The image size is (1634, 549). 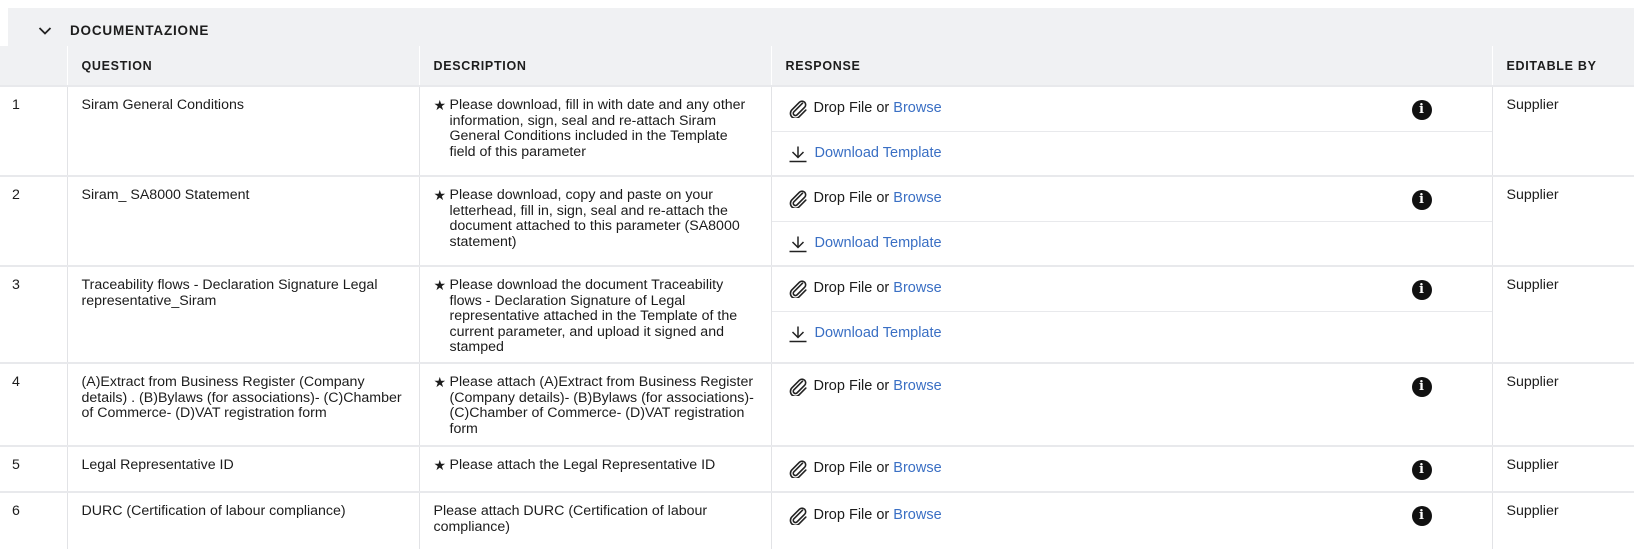 I want to click on row-number: 3, so click(x=33, y=314).